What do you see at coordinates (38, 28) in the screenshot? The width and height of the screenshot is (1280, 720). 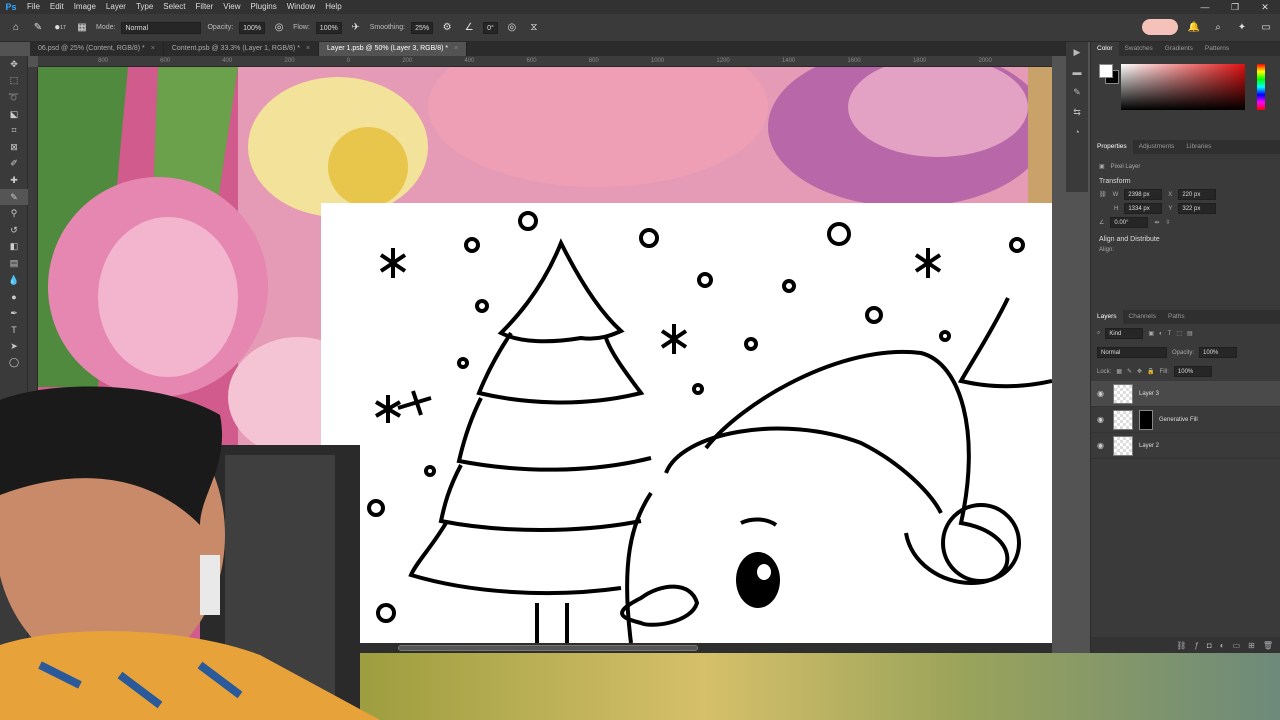 I see `brush-tool-icon: ✎` at bounding box center [38, 28].